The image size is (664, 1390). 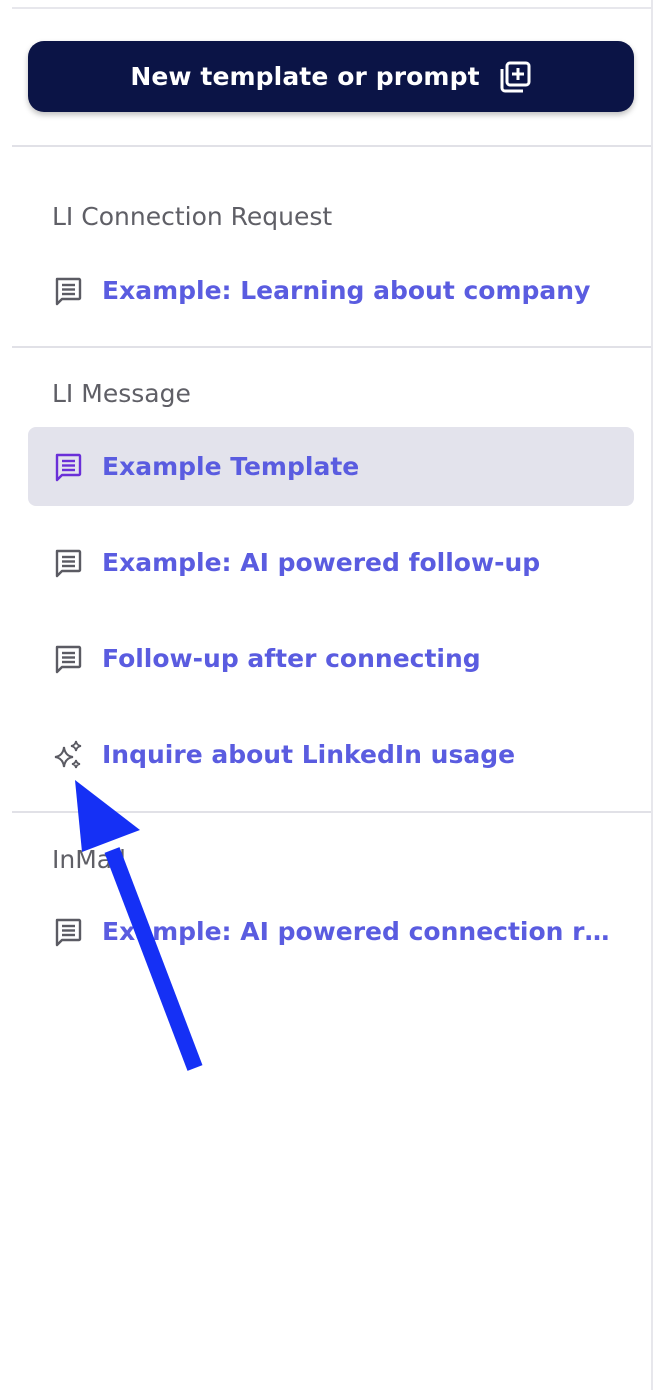 What do you see at coordinates (652, 695) in the screenshot?
I see `sidebar-right-border` at bounding box center [652, 695].